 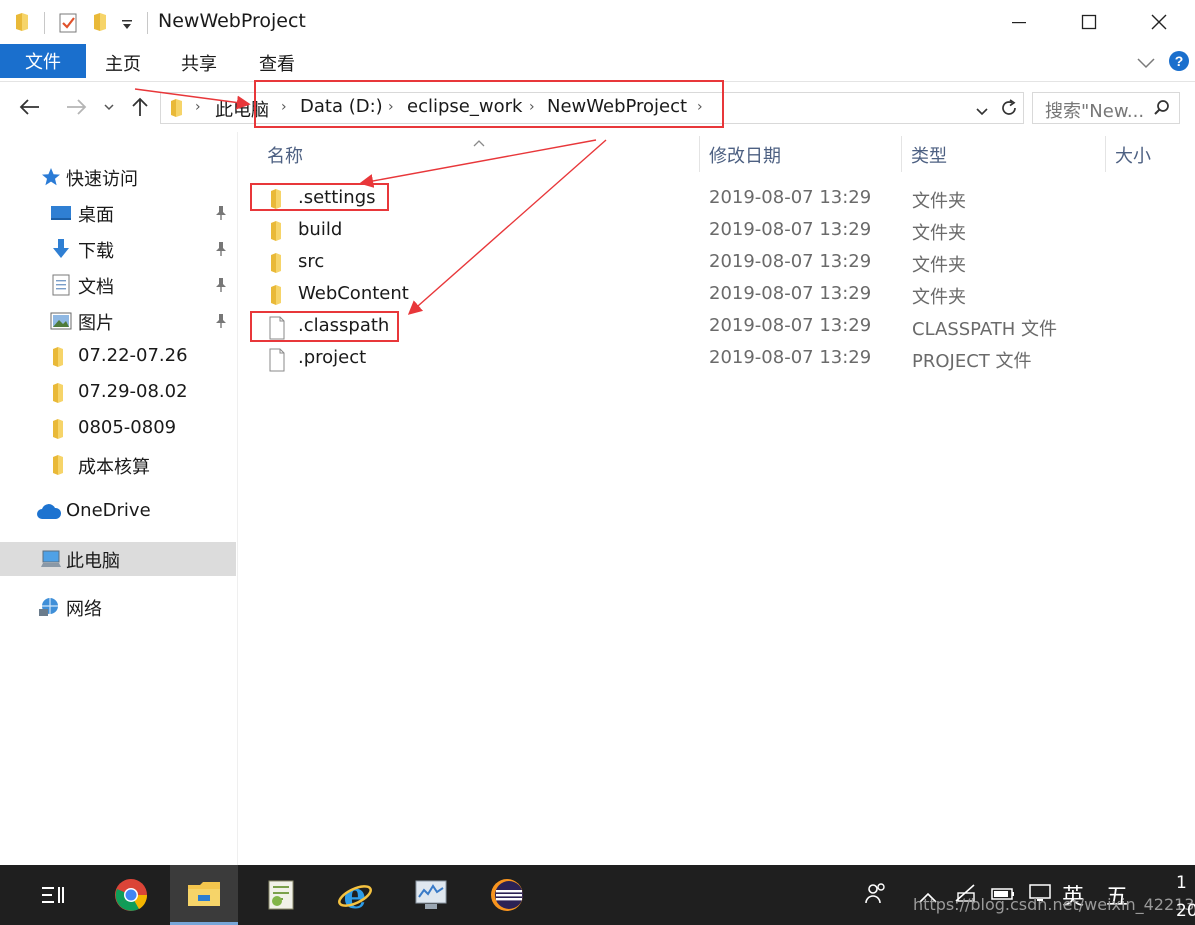 What do you see at coordinates (1054, 904) in the screenshot?
I see `watermark-text: https://blog.csdn.net/weixin_42213903` at bounding box center [1054, 904].